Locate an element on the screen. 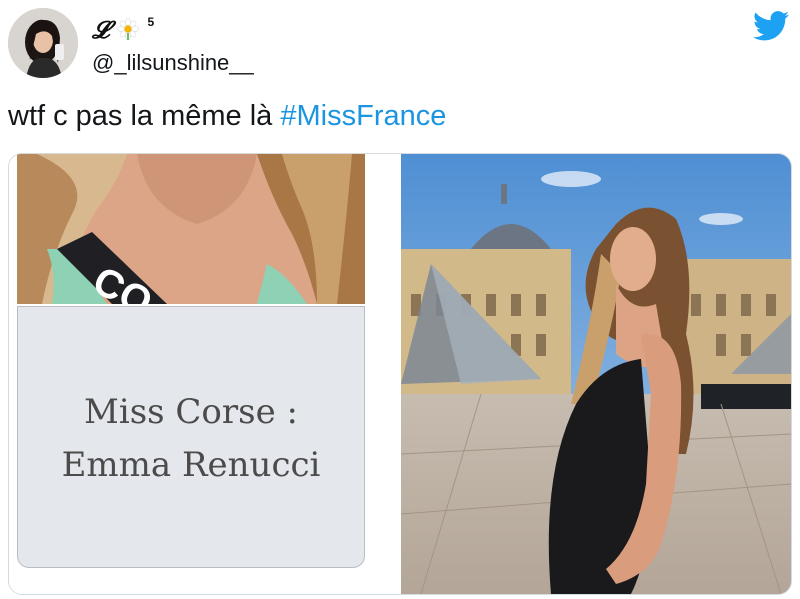 This screenshot has width=800, height=599. sash-photo: CO is located at coordinates (191, 229).